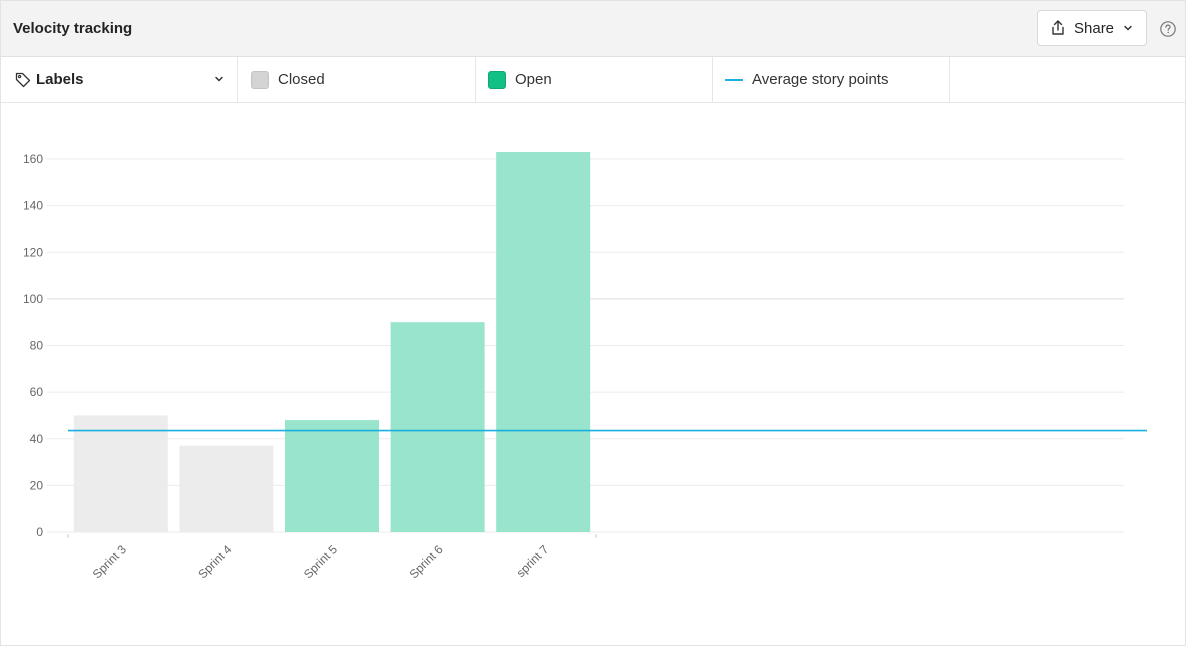  I want to click on legend-item-average: Average story points, so click(831, 79).